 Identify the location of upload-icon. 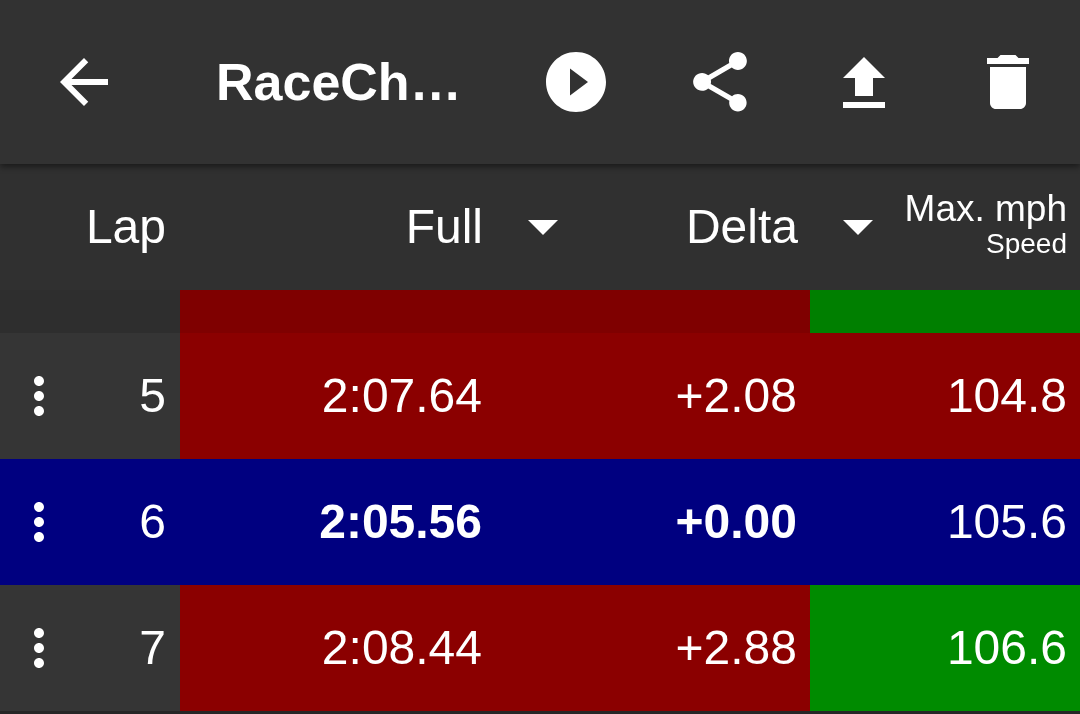
(864, 82).